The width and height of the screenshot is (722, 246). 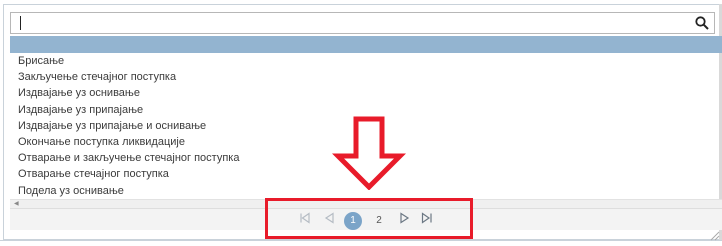 What do you see at coordinates (427, 220) in the screenshot?
I see `last-page-icon` at bounding box center [427, 220].